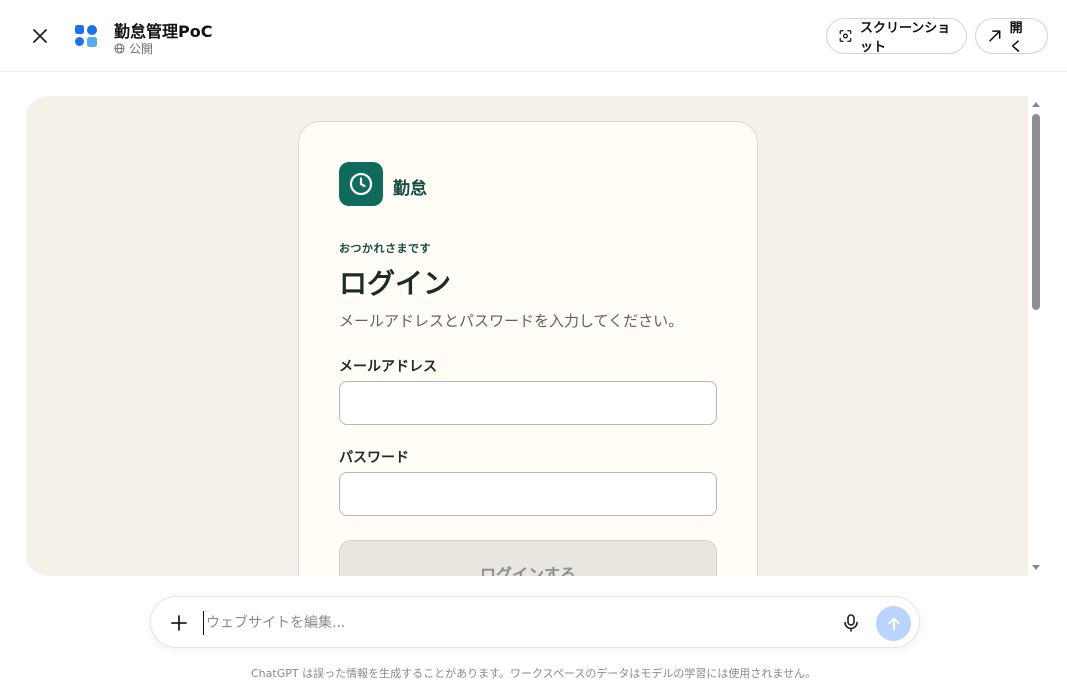 This screenshot has height=695, width=1067. Describe the element at coordinates (1036, 212) in the screenshot. I see `scrollbar-thumb` at that location.